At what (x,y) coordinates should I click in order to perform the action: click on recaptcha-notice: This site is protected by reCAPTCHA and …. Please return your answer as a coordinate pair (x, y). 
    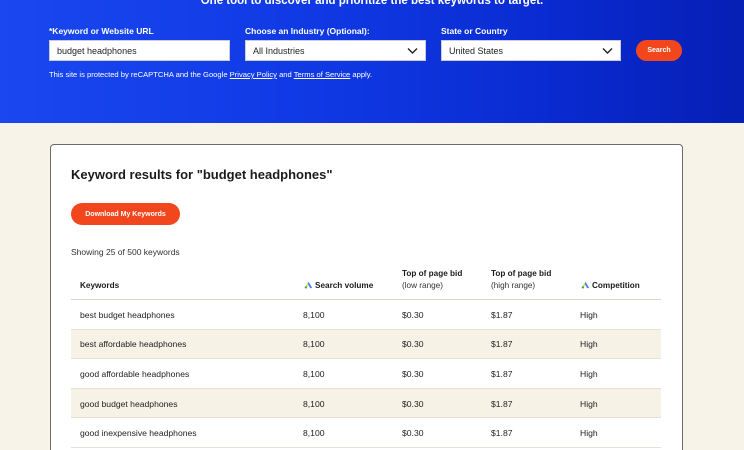
    Looking at the image, I should click on (210, 74).